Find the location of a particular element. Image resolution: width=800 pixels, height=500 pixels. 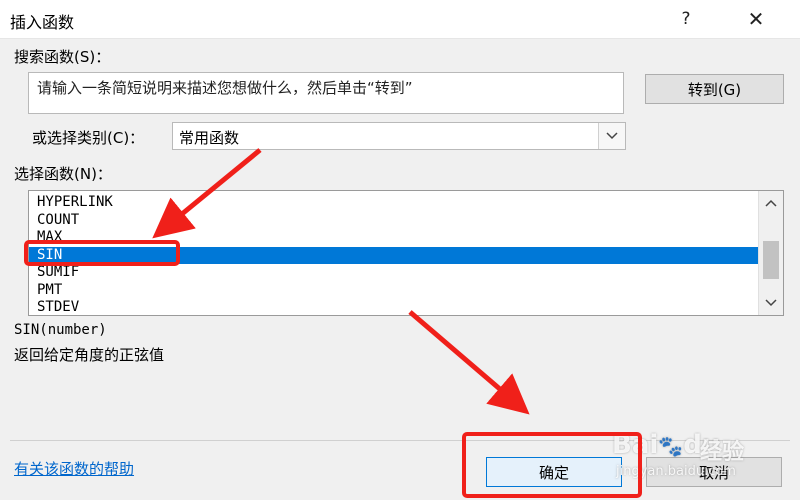

annotation-arrow-sin is located at coordinates (207, 193).